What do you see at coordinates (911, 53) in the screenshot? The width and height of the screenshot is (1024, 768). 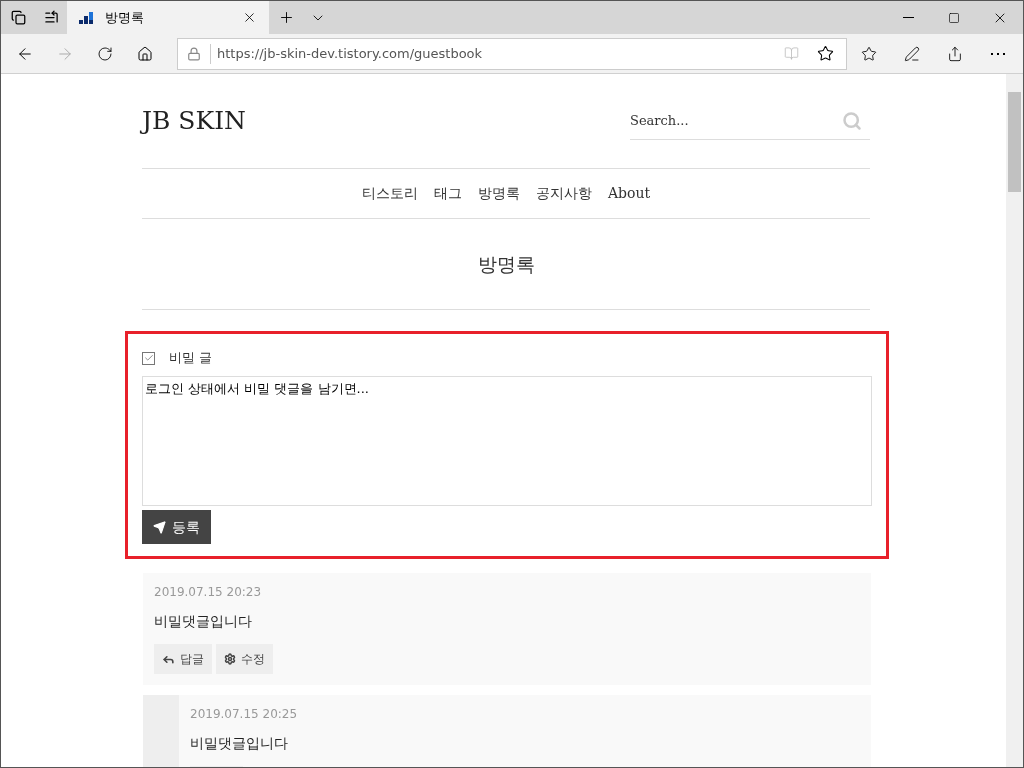 I see `pen-icon` at bounding box center [911, 53].